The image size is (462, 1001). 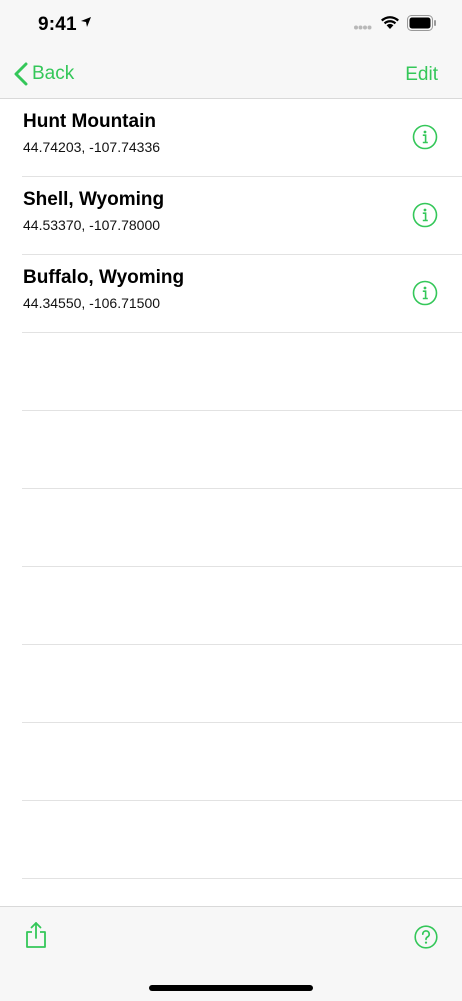 What do you see at coordinates (92, 303) in the screenshot?
I see `location-coords: 44.34550, -106.71500` at bounding box center [92, 303].